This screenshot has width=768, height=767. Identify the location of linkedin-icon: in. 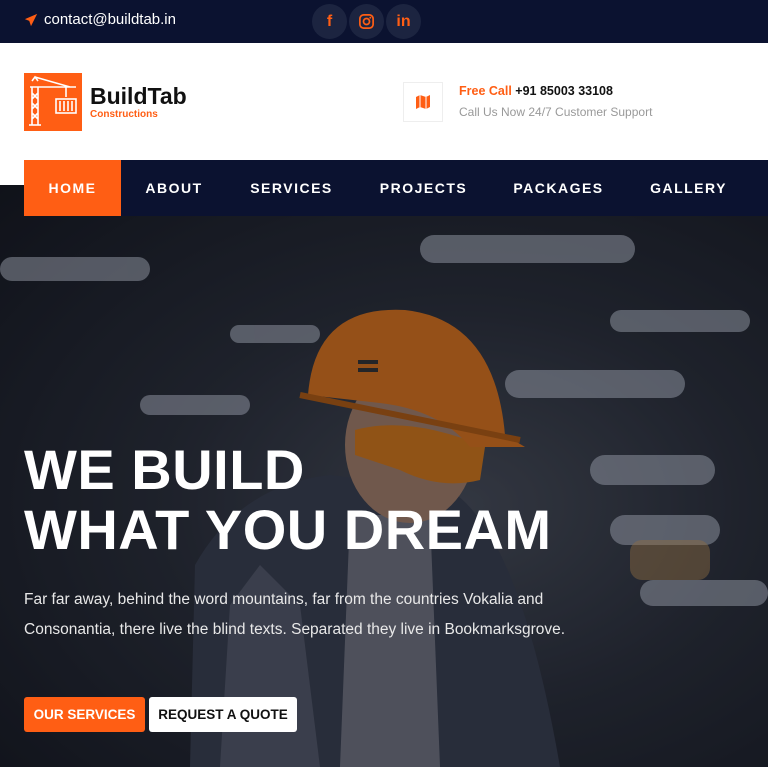
(403, 21).